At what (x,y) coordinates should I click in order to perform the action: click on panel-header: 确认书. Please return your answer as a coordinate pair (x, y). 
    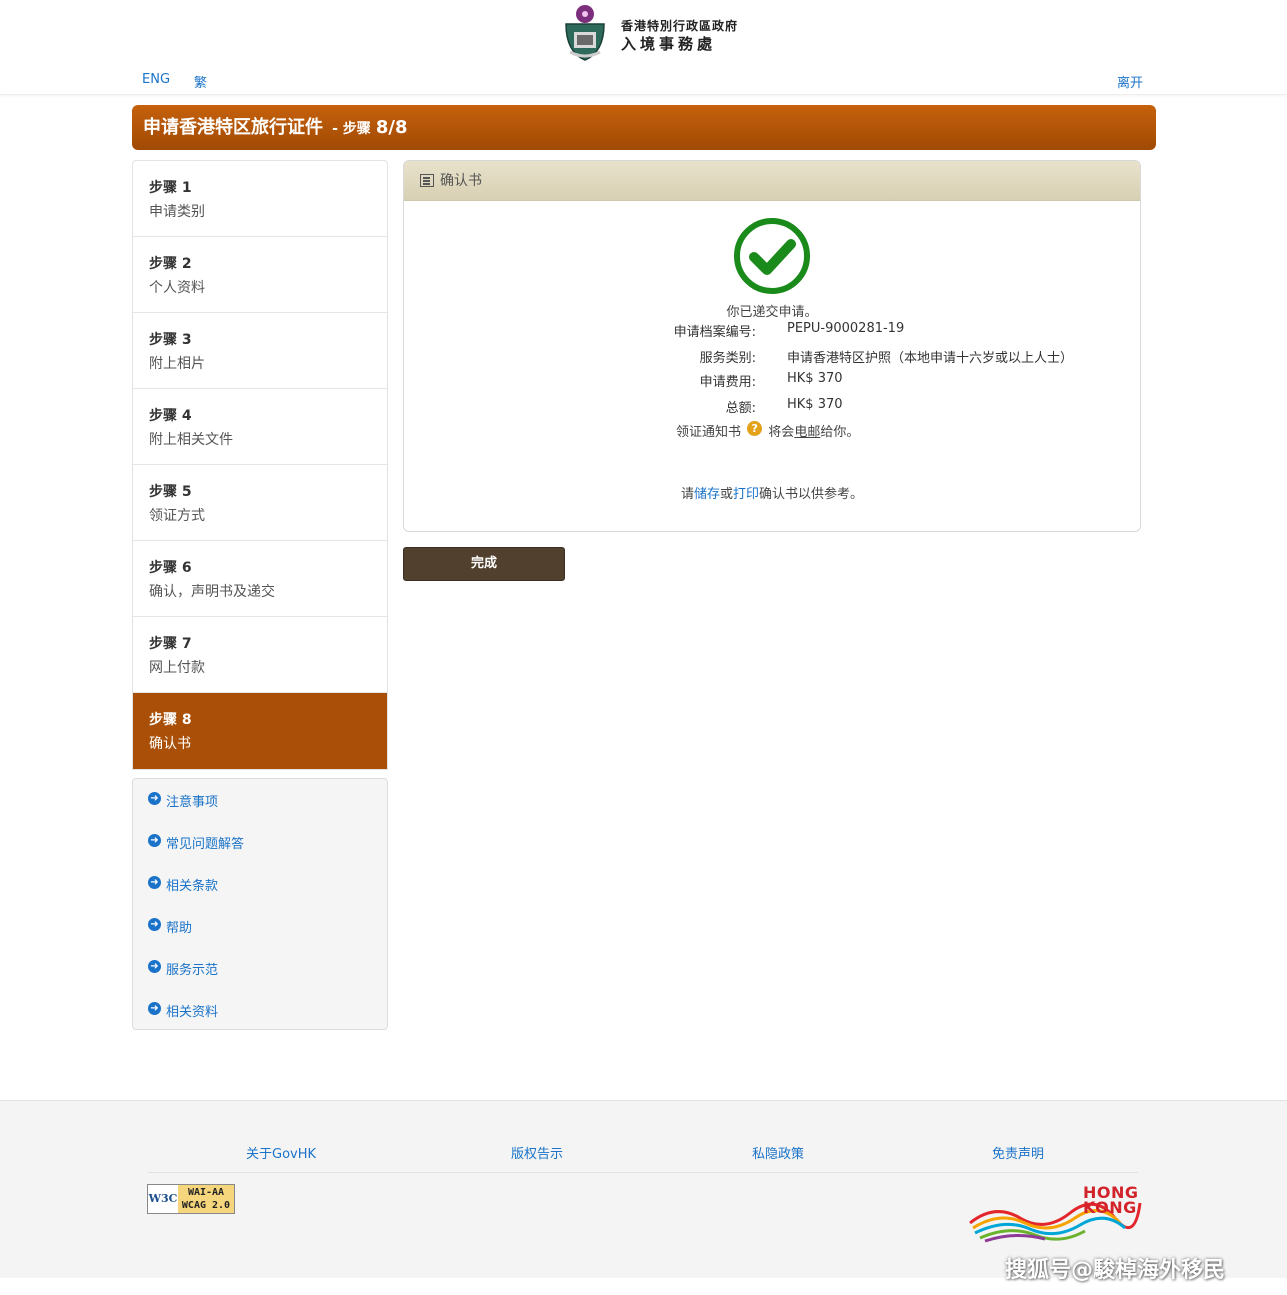
    Looking at the image, I should click on (772, 181).